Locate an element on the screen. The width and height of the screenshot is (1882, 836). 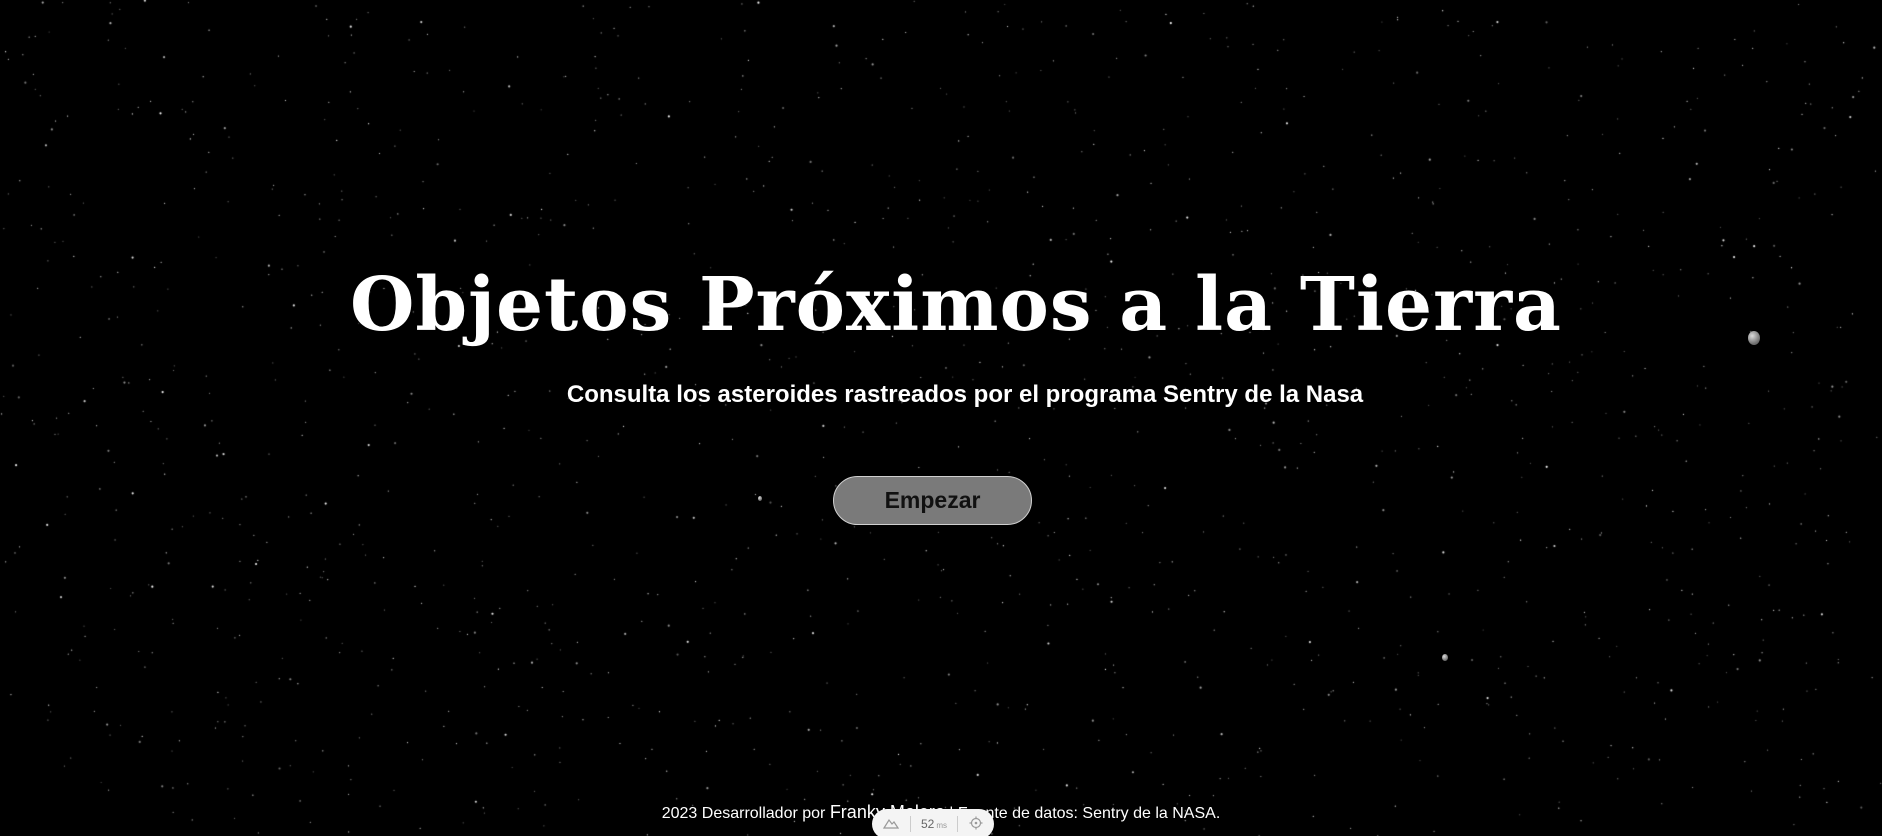
mountain-icon is located at coordinates (891, 824).